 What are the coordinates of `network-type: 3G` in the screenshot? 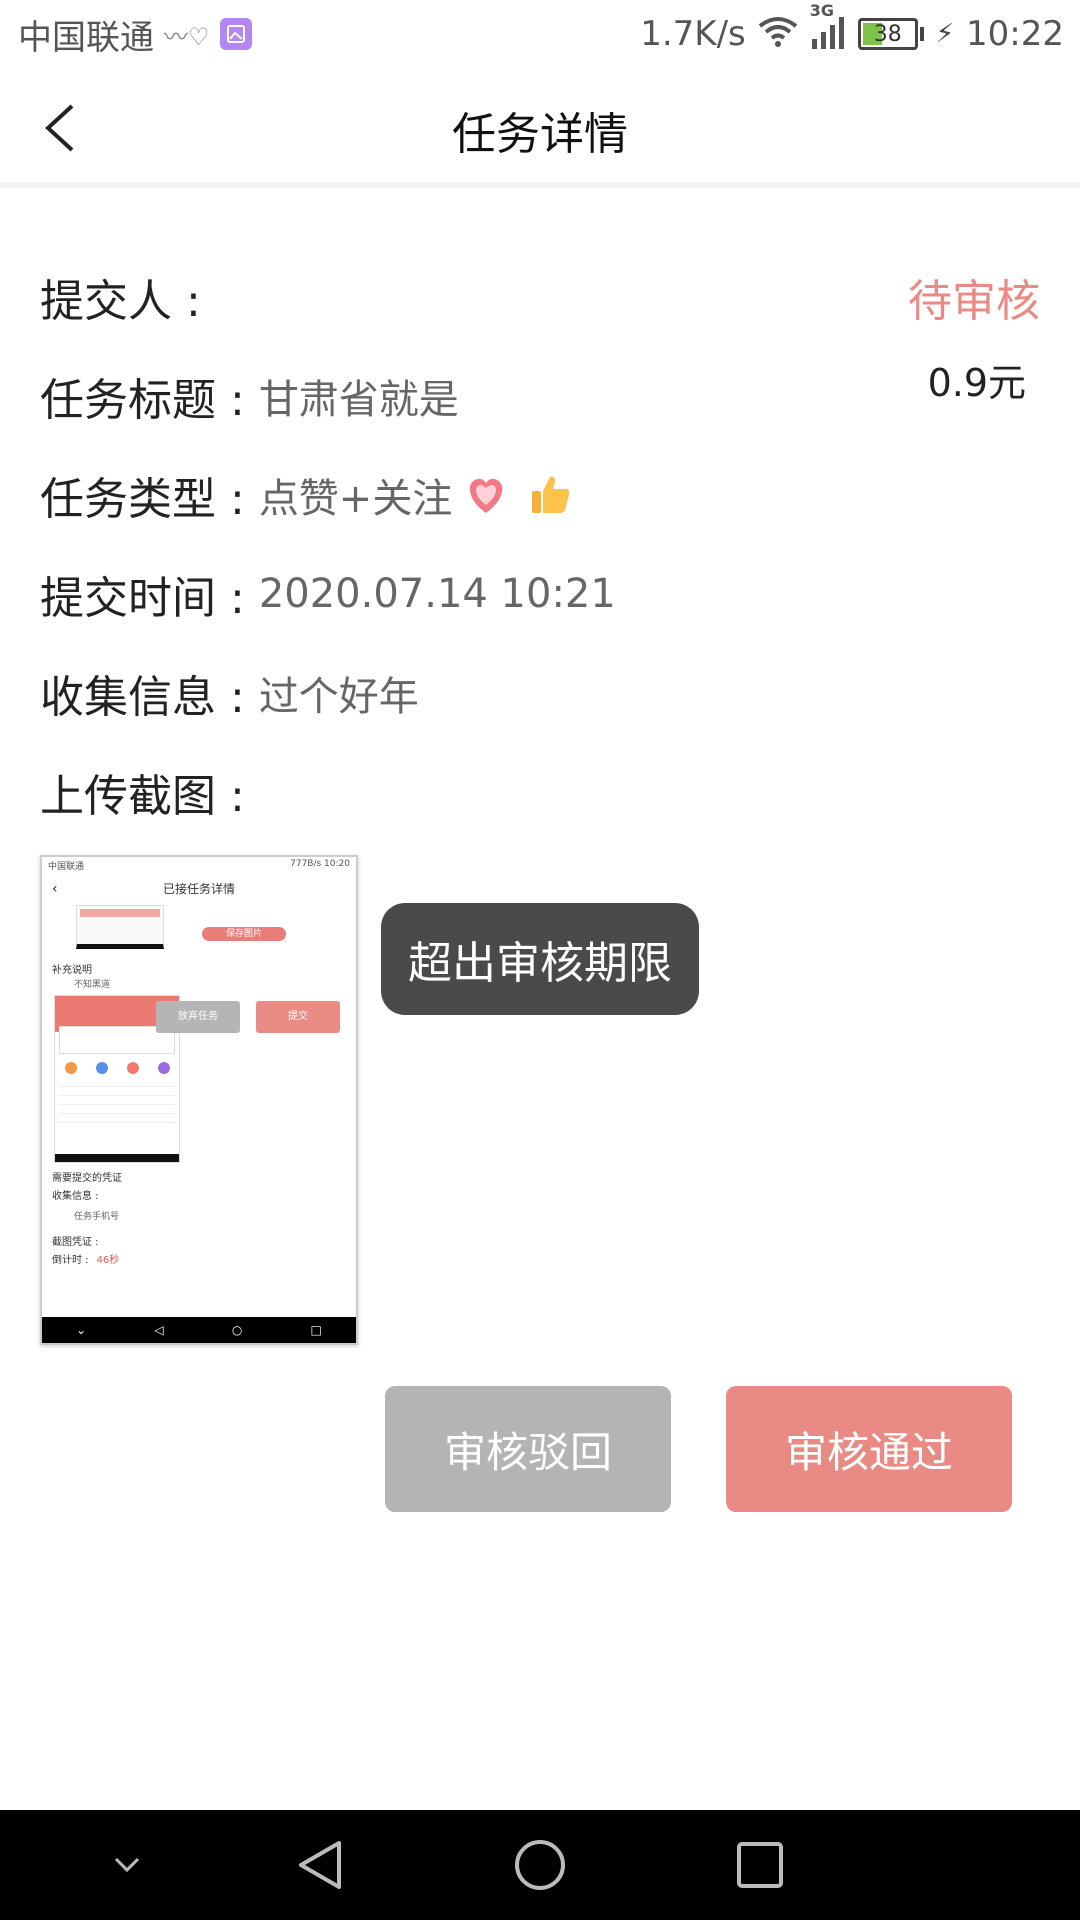 It's located at (822, 10).